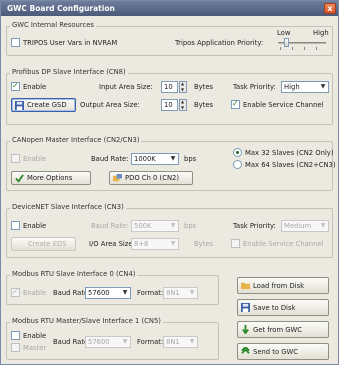 The width and height of the screenshot is (339, 365). What do you see at coordinates (289, 153) in the screenshot?
I see `max32-label: Max 32 Slaves (CN2 Only)` at bounding box center [289, 153].